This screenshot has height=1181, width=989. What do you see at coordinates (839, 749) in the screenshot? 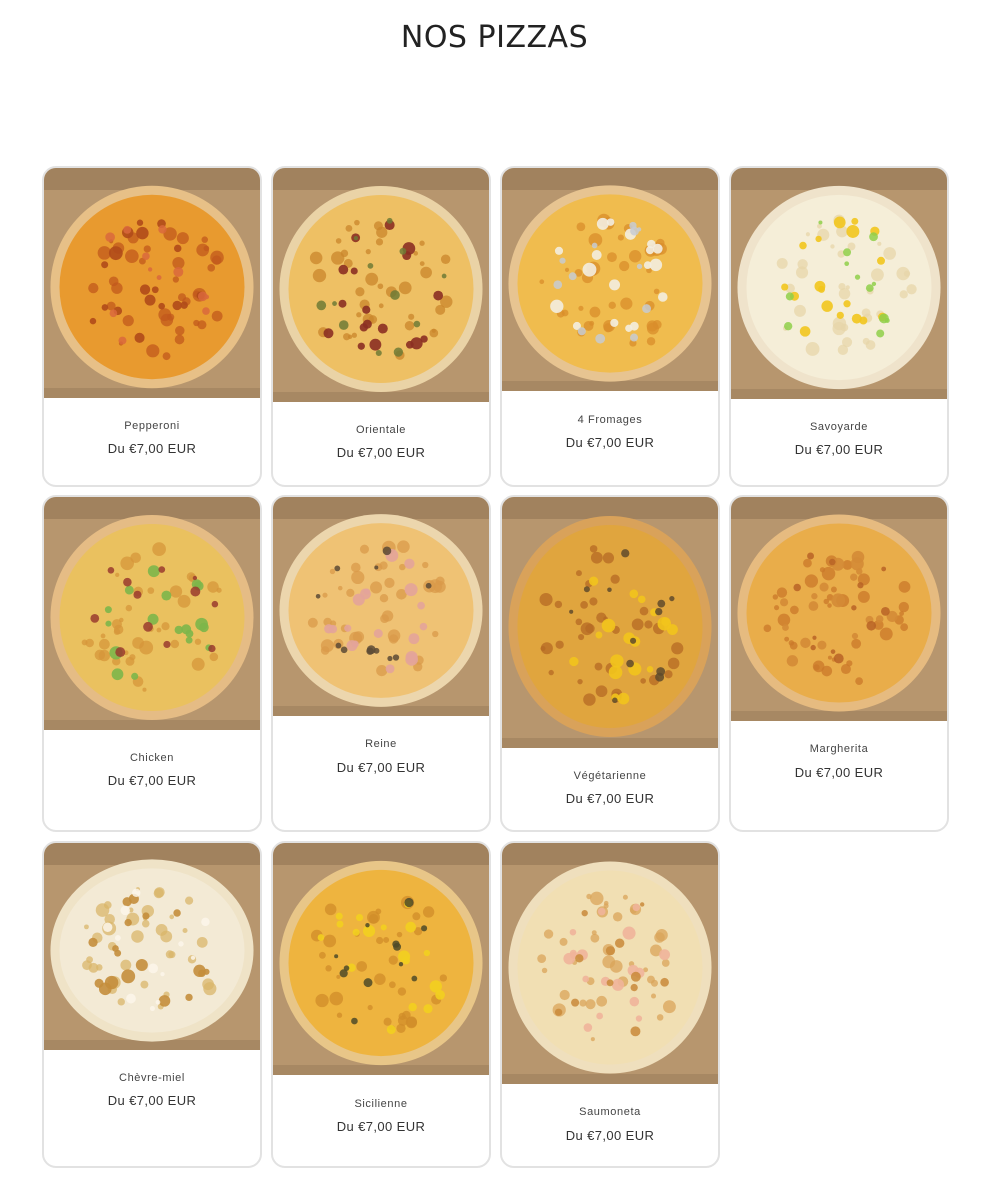
I see `product-name: Margherita` at bounding box center [839, 749].